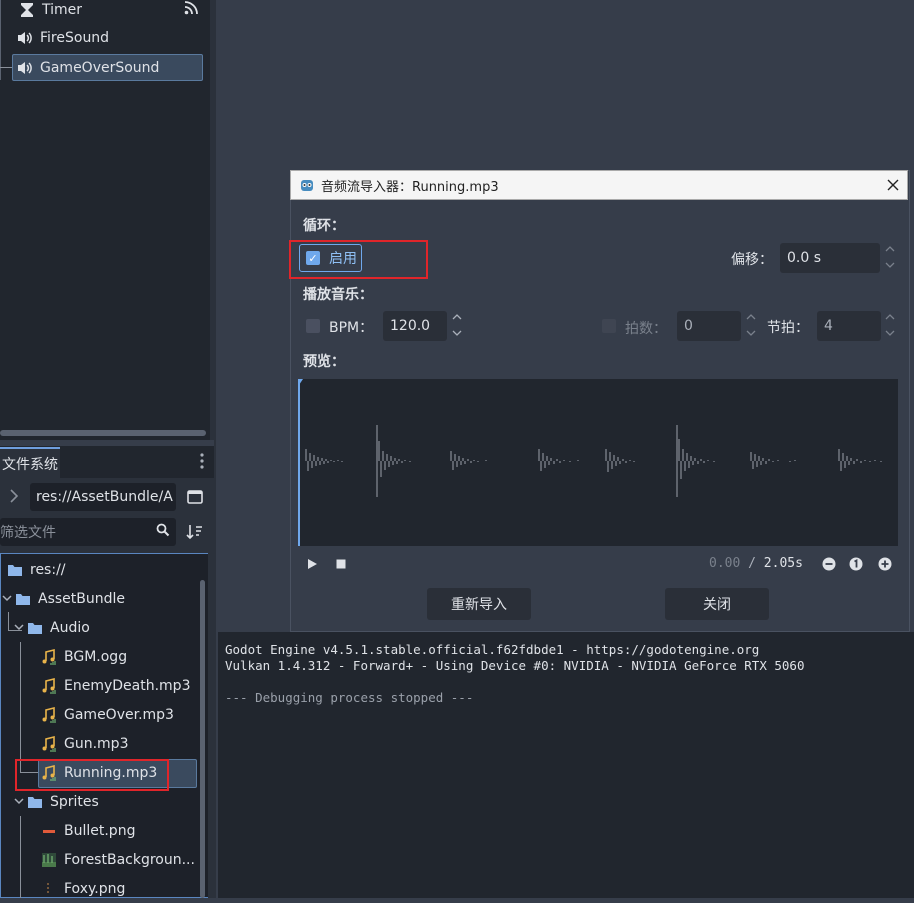  What do you see at coordinates (688, 326) in the screenshot?
I see `beats-value: 0` at bounding box center [688, 326].